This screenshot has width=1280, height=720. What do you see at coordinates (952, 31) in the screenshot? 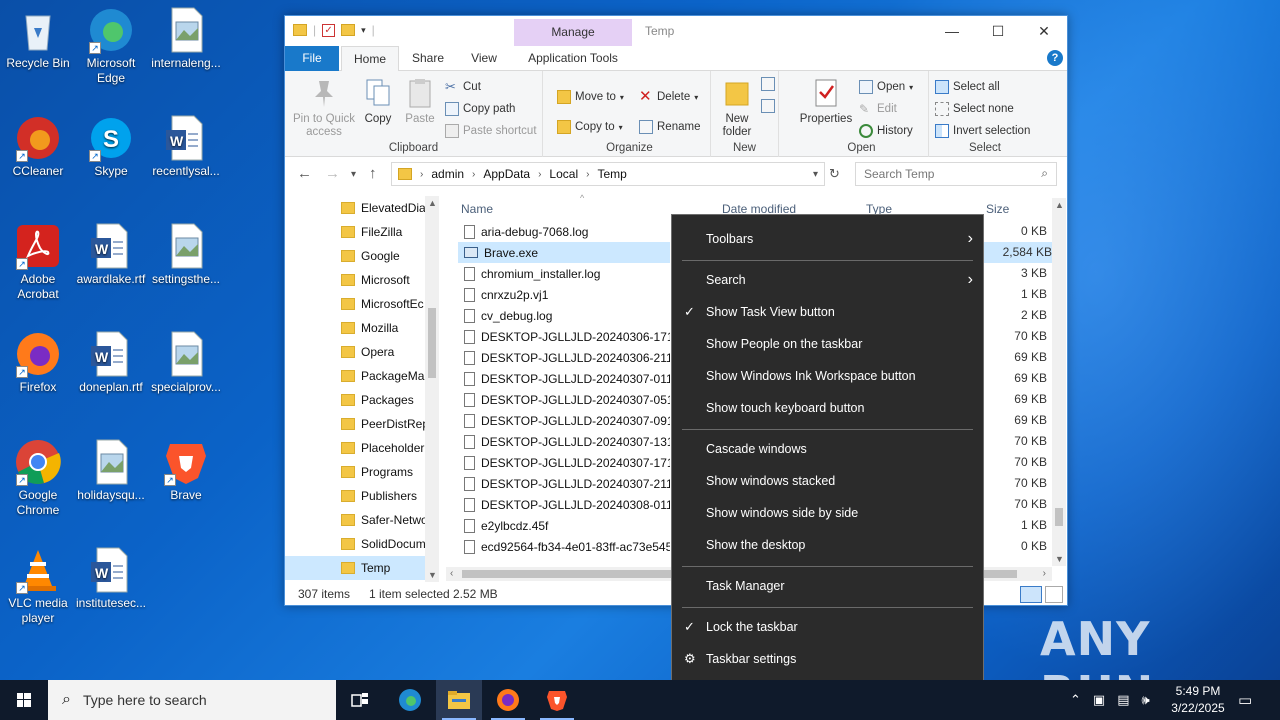
I see `minimize-icon: —` at bounding box center [952, 31].